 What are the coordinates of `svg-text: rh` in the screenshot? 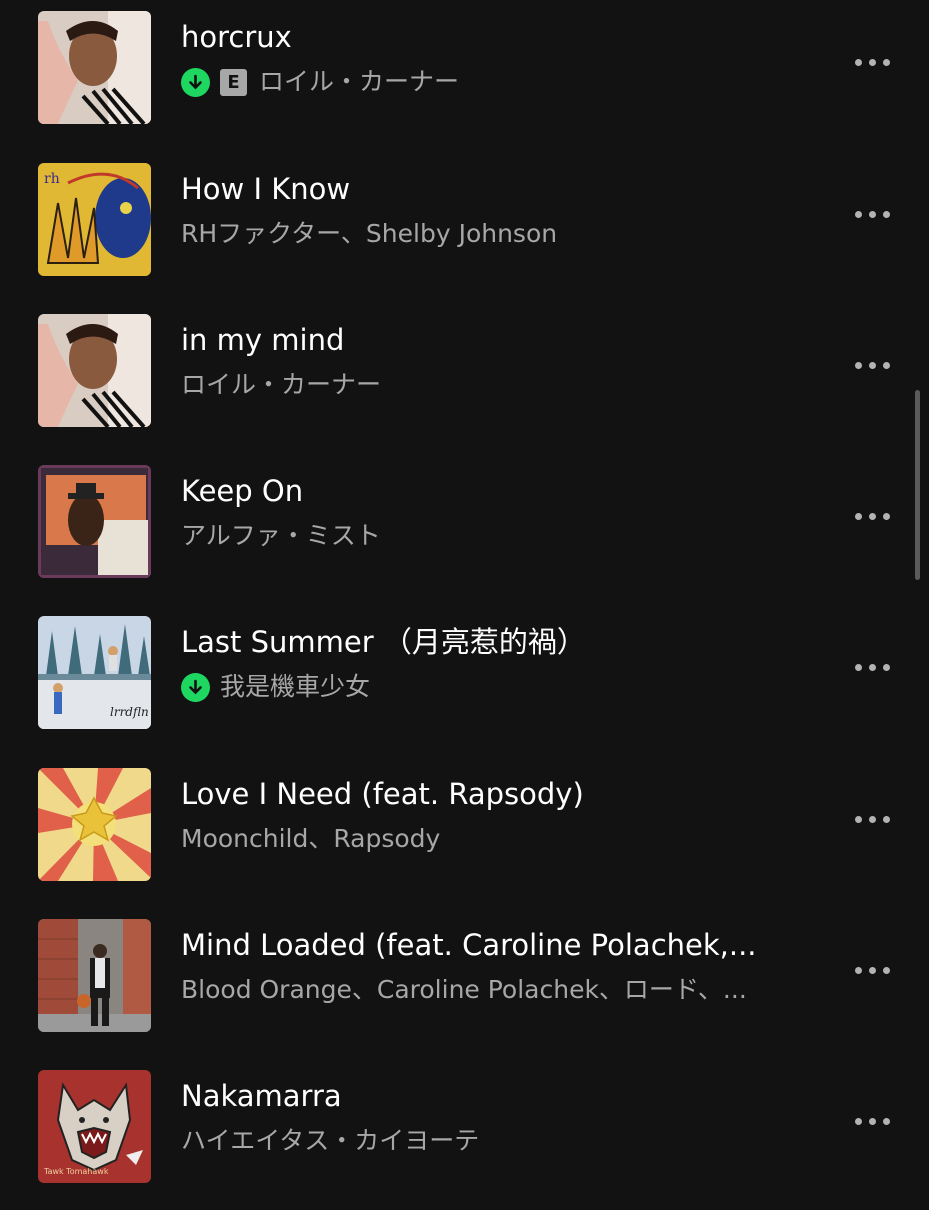 It's located at (52, 179).